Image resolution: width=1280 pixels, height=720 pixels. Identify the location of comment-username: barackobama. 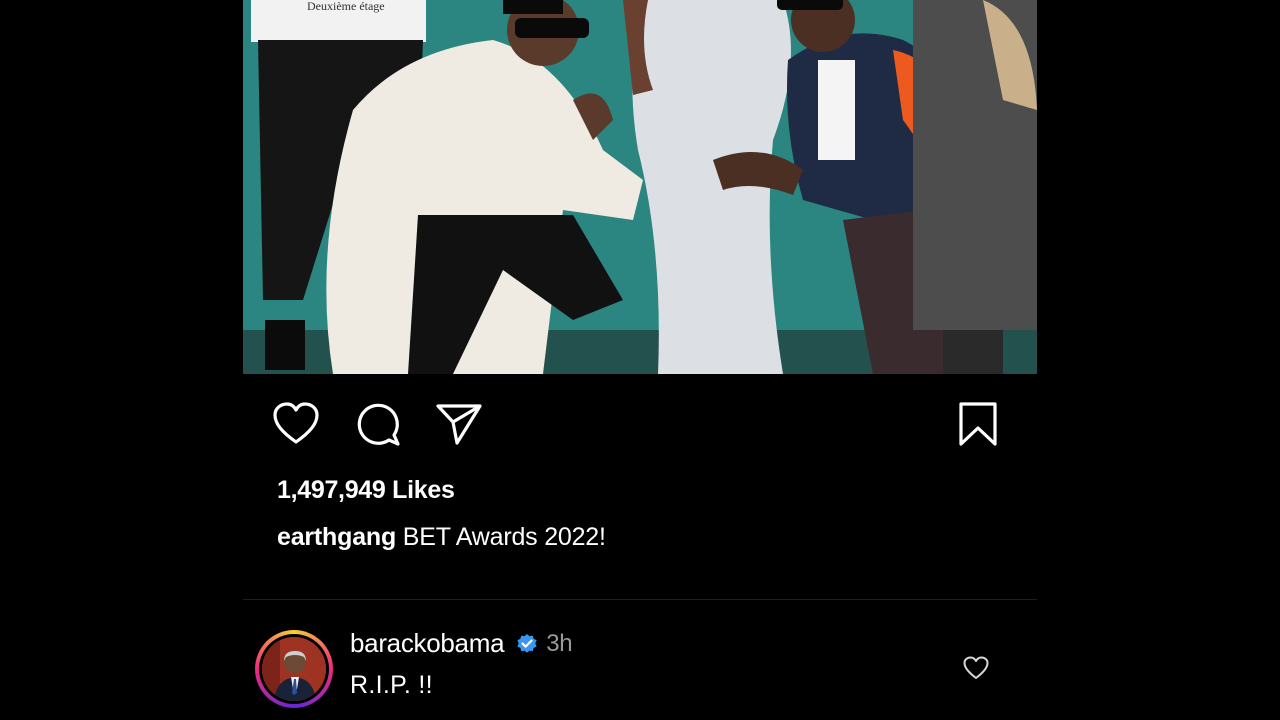
(427, 643).